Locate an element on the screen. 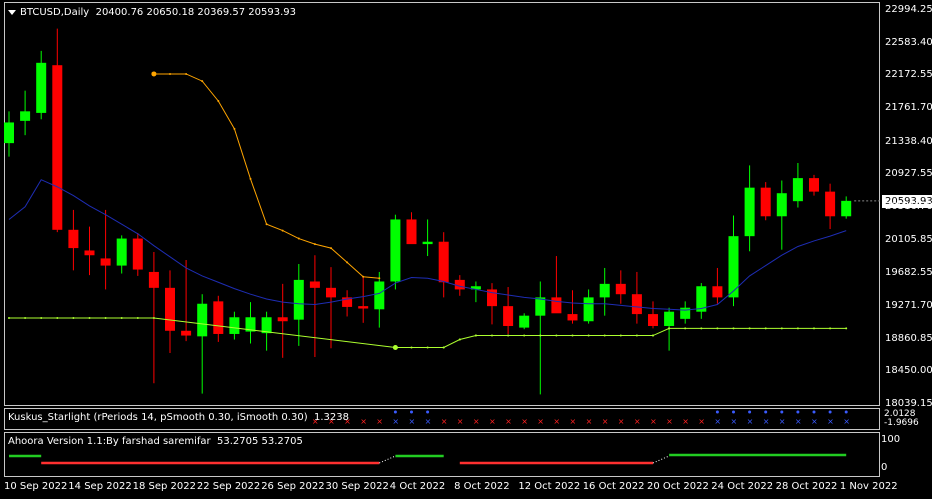 This screenshot has width=932, height=499. ahoora-label: Ahoora Version 1.1:By farshad saremifar is located at coordinates (109, 441).